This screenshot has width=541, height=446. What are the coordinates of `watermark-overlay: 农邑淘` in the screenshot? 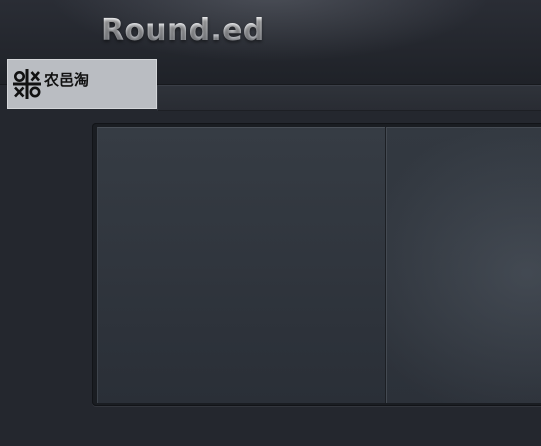 It's located at (82, 84).